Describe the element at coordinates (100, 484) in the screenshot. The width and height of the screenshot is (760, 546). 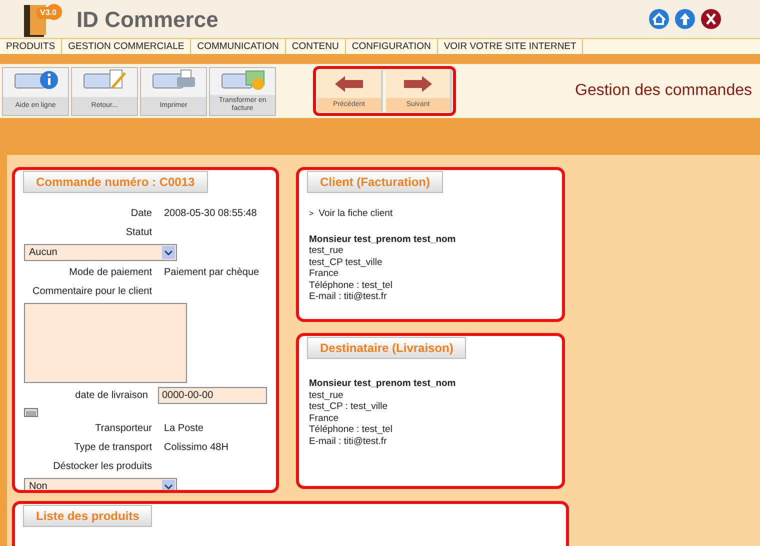
I see `dropdown: Non` at that location.